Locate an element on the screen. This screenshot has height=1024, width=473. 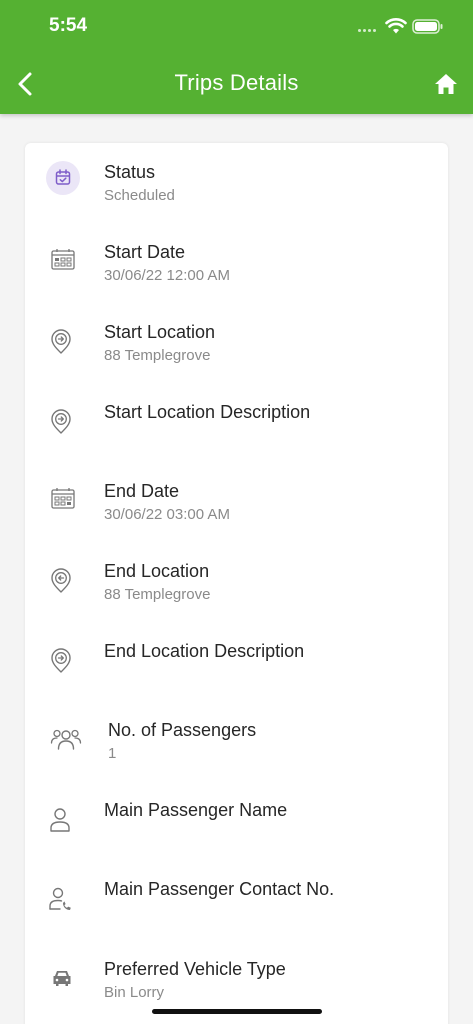
detail-label: Preferred Vehicle Type is located at coordinates (195, 969).